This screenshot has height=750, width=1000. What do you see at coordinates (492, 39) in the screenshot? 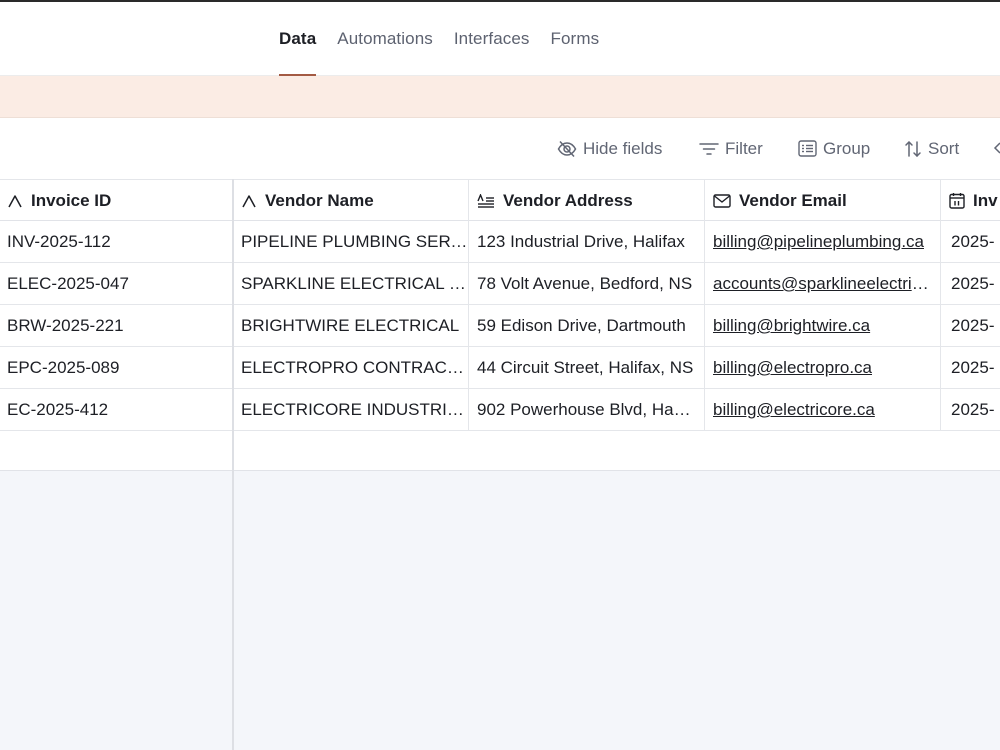
I see `tab-interfaces: Interfaces` at bounding box center [492, 39].